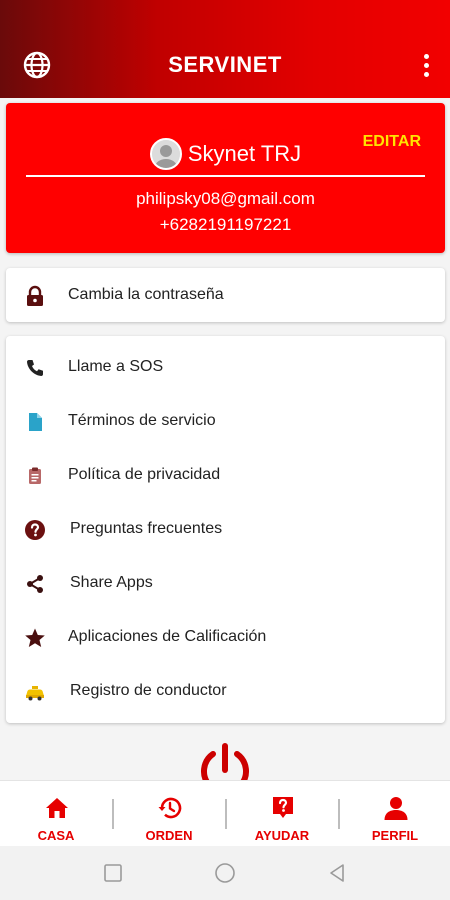 The height and width of the screenshot is (900, 450). Describe the element at coordinates (225, 583) in the screenshot. I see `menu-item-share: Share Apps` at that location.